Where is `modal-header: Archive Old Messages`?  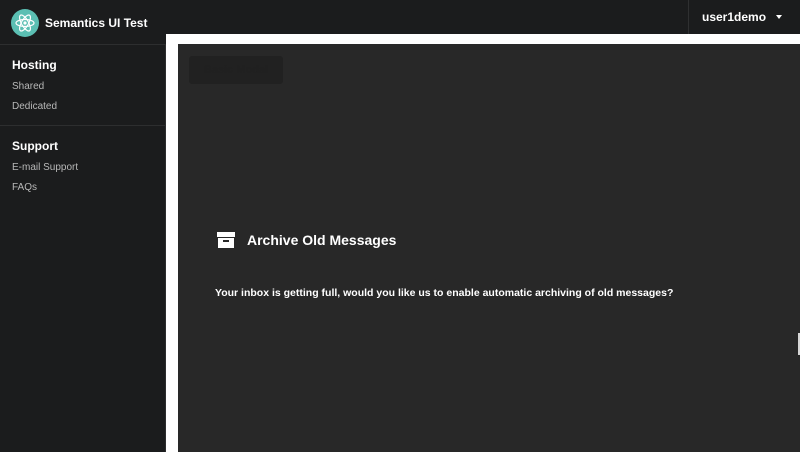 modal-header: Archive Old Messages is located at coordinates (306, 240).